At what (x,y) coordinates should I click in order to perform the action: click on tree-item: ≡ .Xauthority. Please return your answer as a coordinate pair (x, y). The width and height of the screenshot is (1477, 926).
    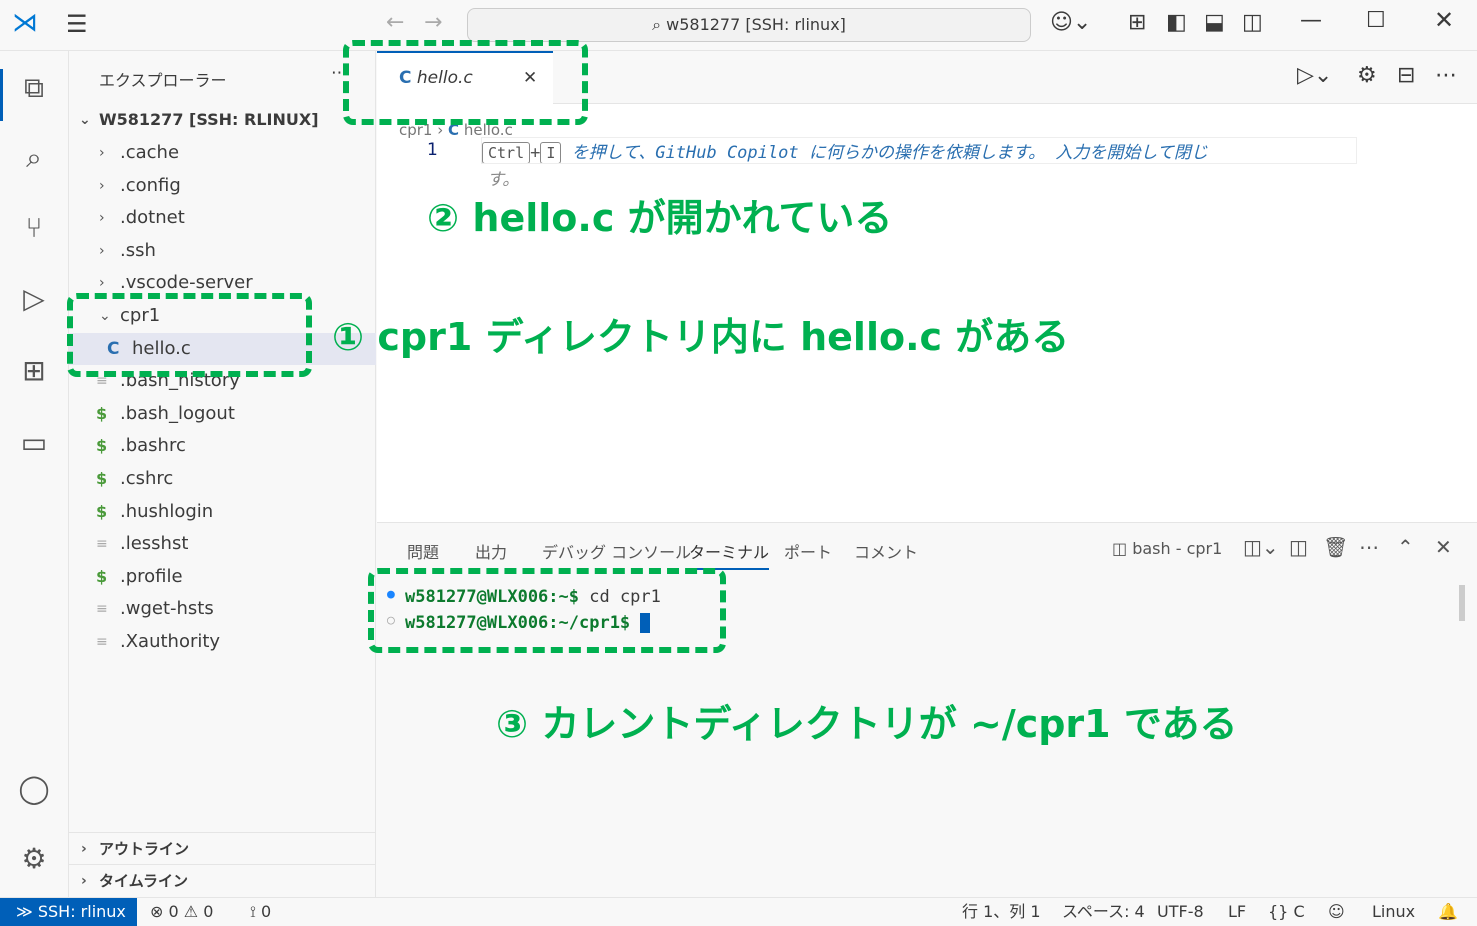
    Looking at the image, I should click on (222, 642).